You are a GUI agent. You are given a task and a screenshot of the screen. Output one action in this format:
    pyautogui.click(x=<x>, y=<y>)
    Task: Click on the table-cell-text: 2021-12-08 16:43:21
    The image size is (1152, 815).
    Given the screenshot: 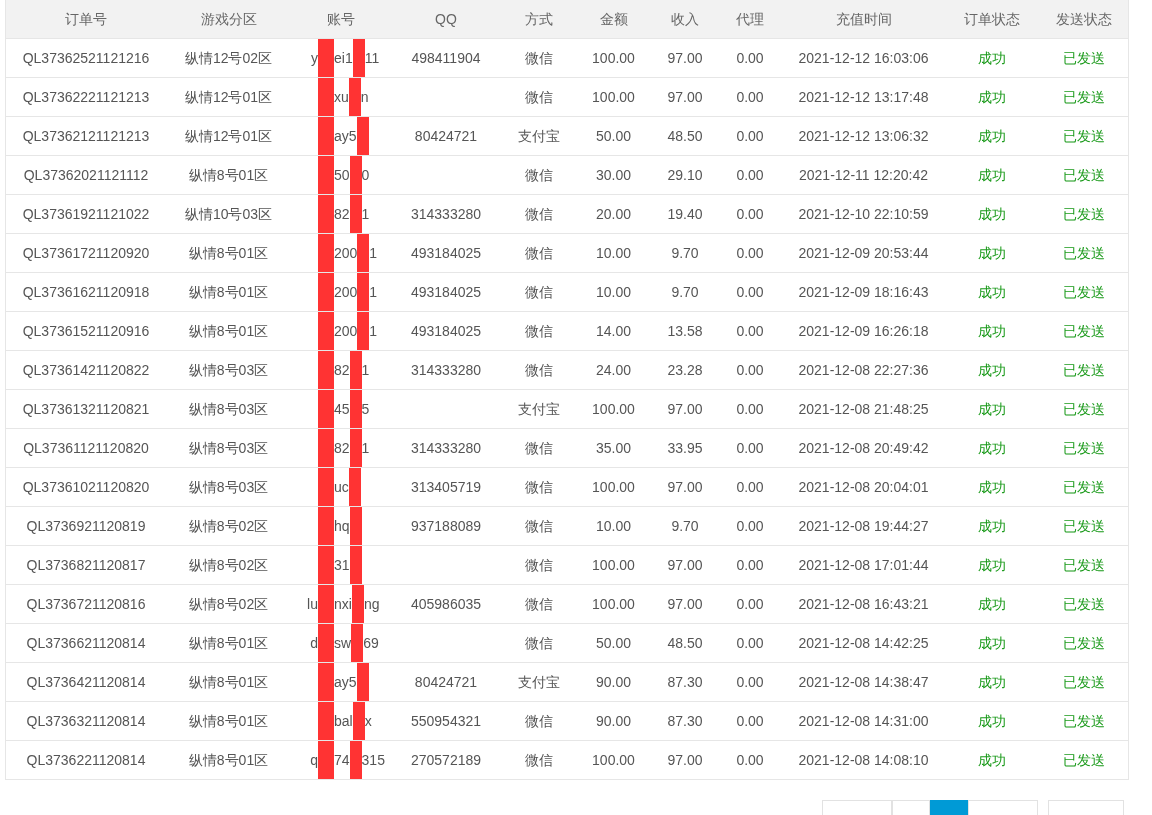 What is the action you would take?
    pyautogui.click(x=863, y=604)
    